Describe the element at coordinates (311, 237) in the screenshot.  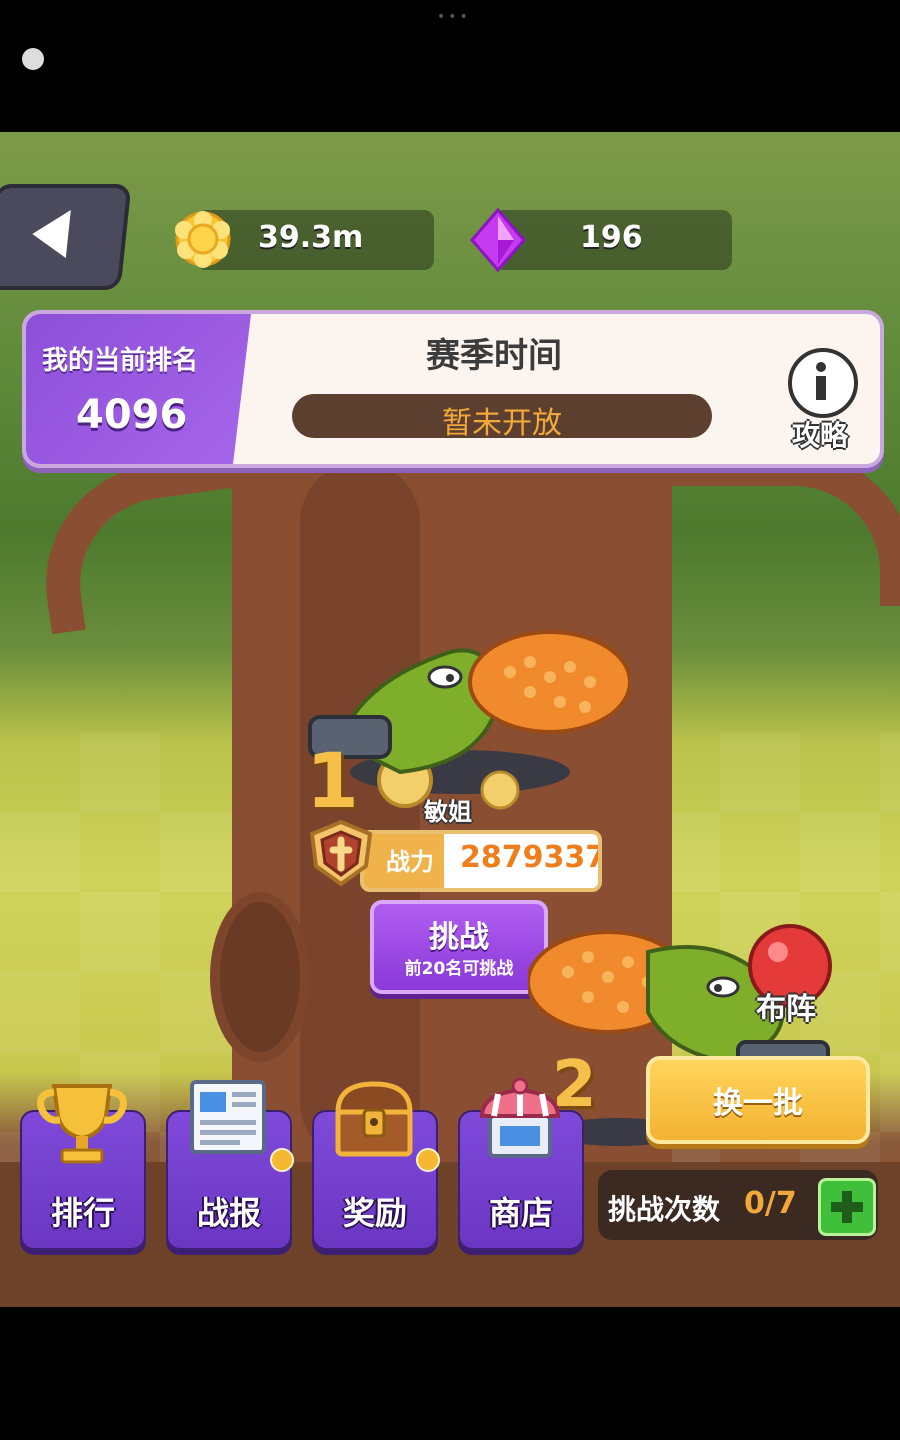
I see `coin-value: 39.3m` at that location.